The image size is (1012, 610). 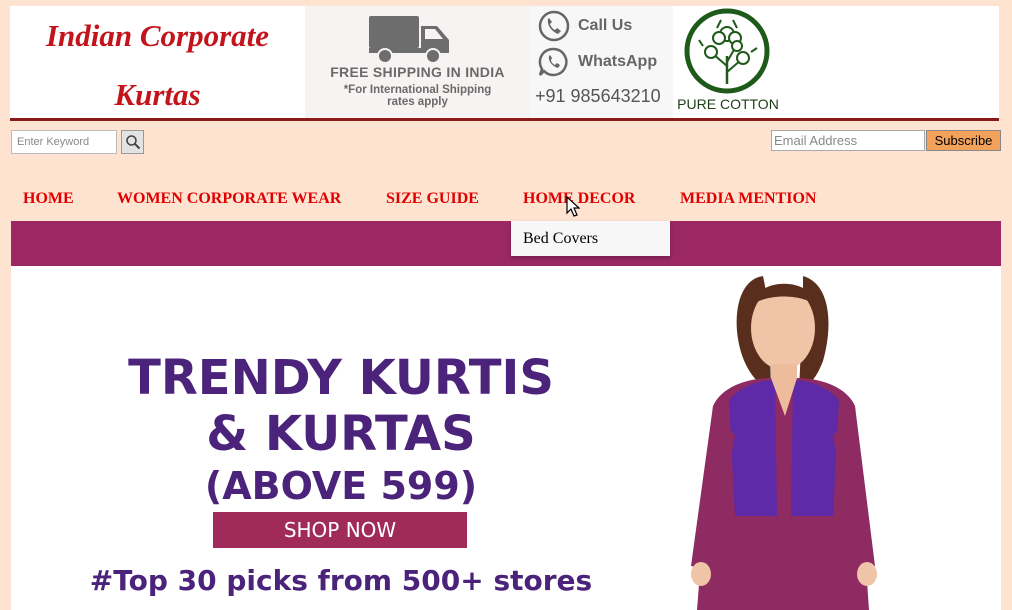 I want to click on nav-home: HOME, so click(x=48, y=199).